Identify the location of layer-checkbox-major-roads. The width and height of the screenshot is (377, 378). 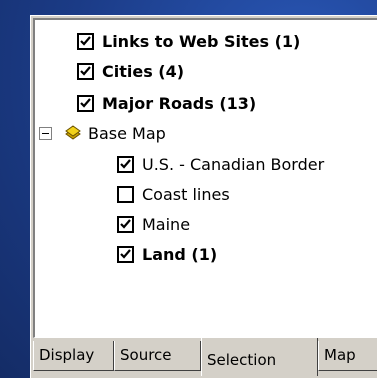
(85, 103).